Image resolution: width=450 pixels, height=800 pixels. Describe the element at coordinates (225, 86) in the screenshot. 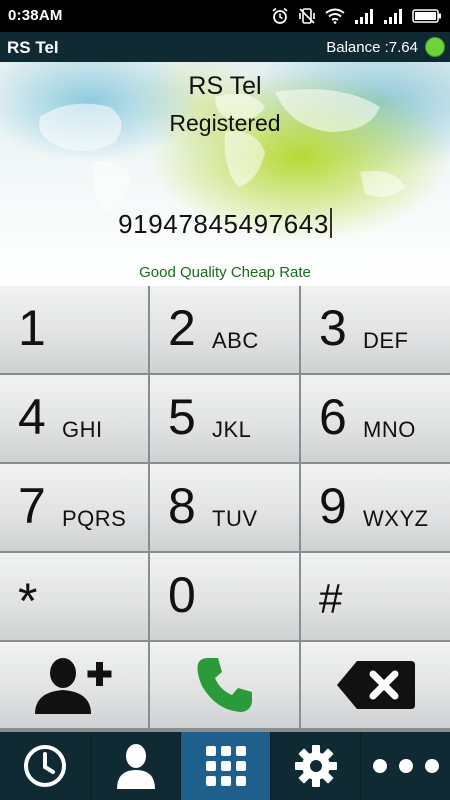

I see `provider-name: RS Tel` at that location.